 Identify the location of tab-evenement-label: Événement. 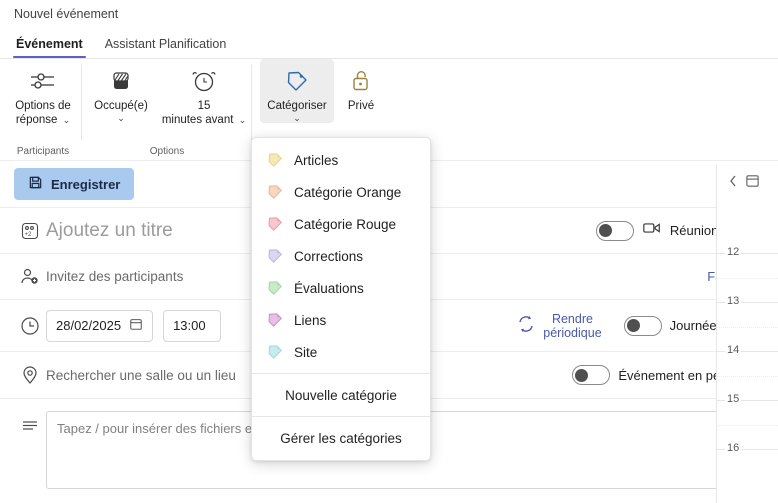
(49, 44).